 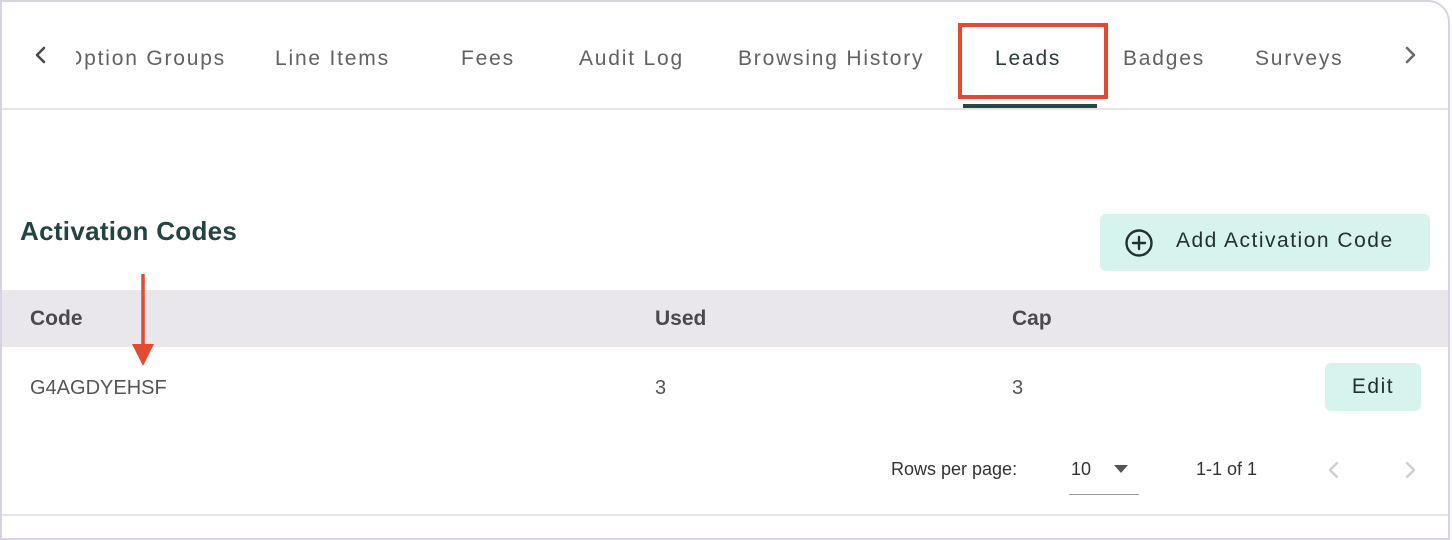 What do you see at coordinates (661, 388) in the screenshot?
I see `cell-used: 3` at bounding box center [661, 388].